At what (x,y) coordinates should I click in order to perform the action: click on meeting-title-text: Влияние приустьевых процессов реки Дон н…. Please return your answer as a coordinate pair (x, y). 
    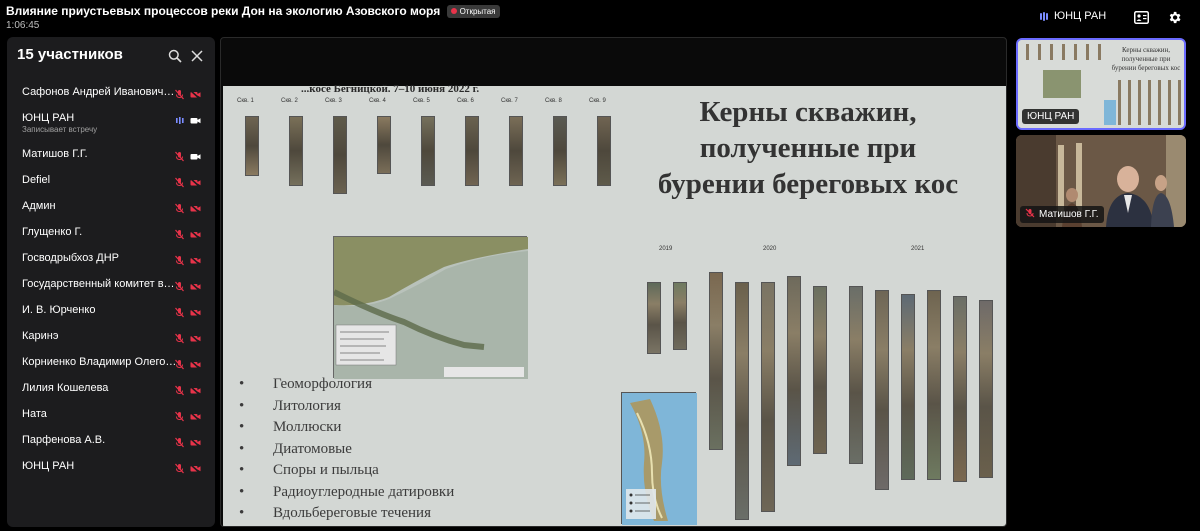
    Looking at the image, I should click on (223, 11).